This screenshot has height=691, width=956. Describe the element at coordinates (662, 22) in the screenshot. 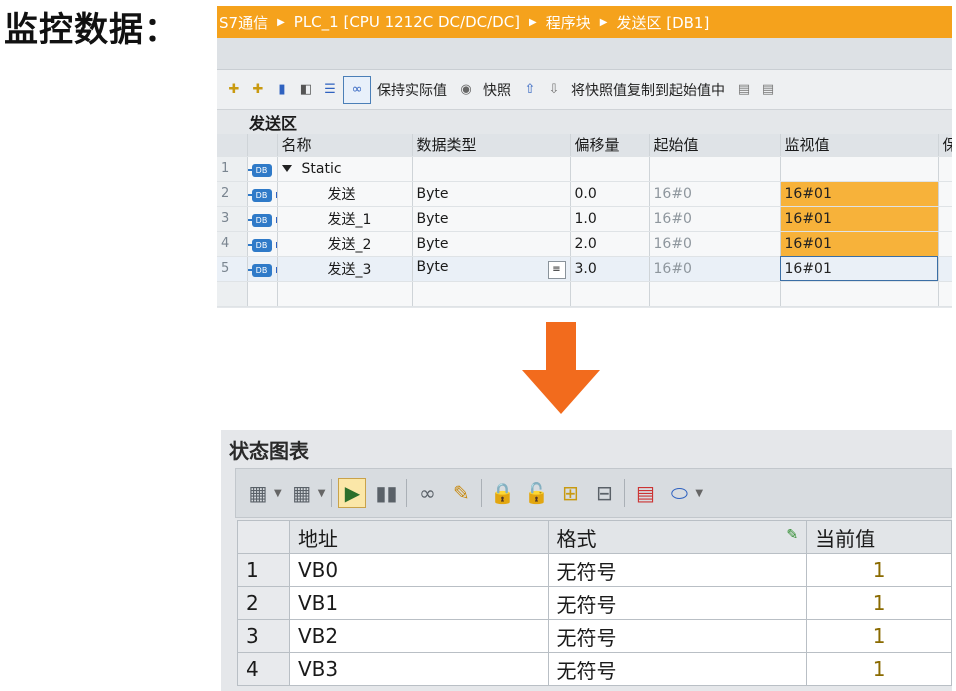

I see `breadcrumb-item-db: 发送区 [DB1]` at that location.